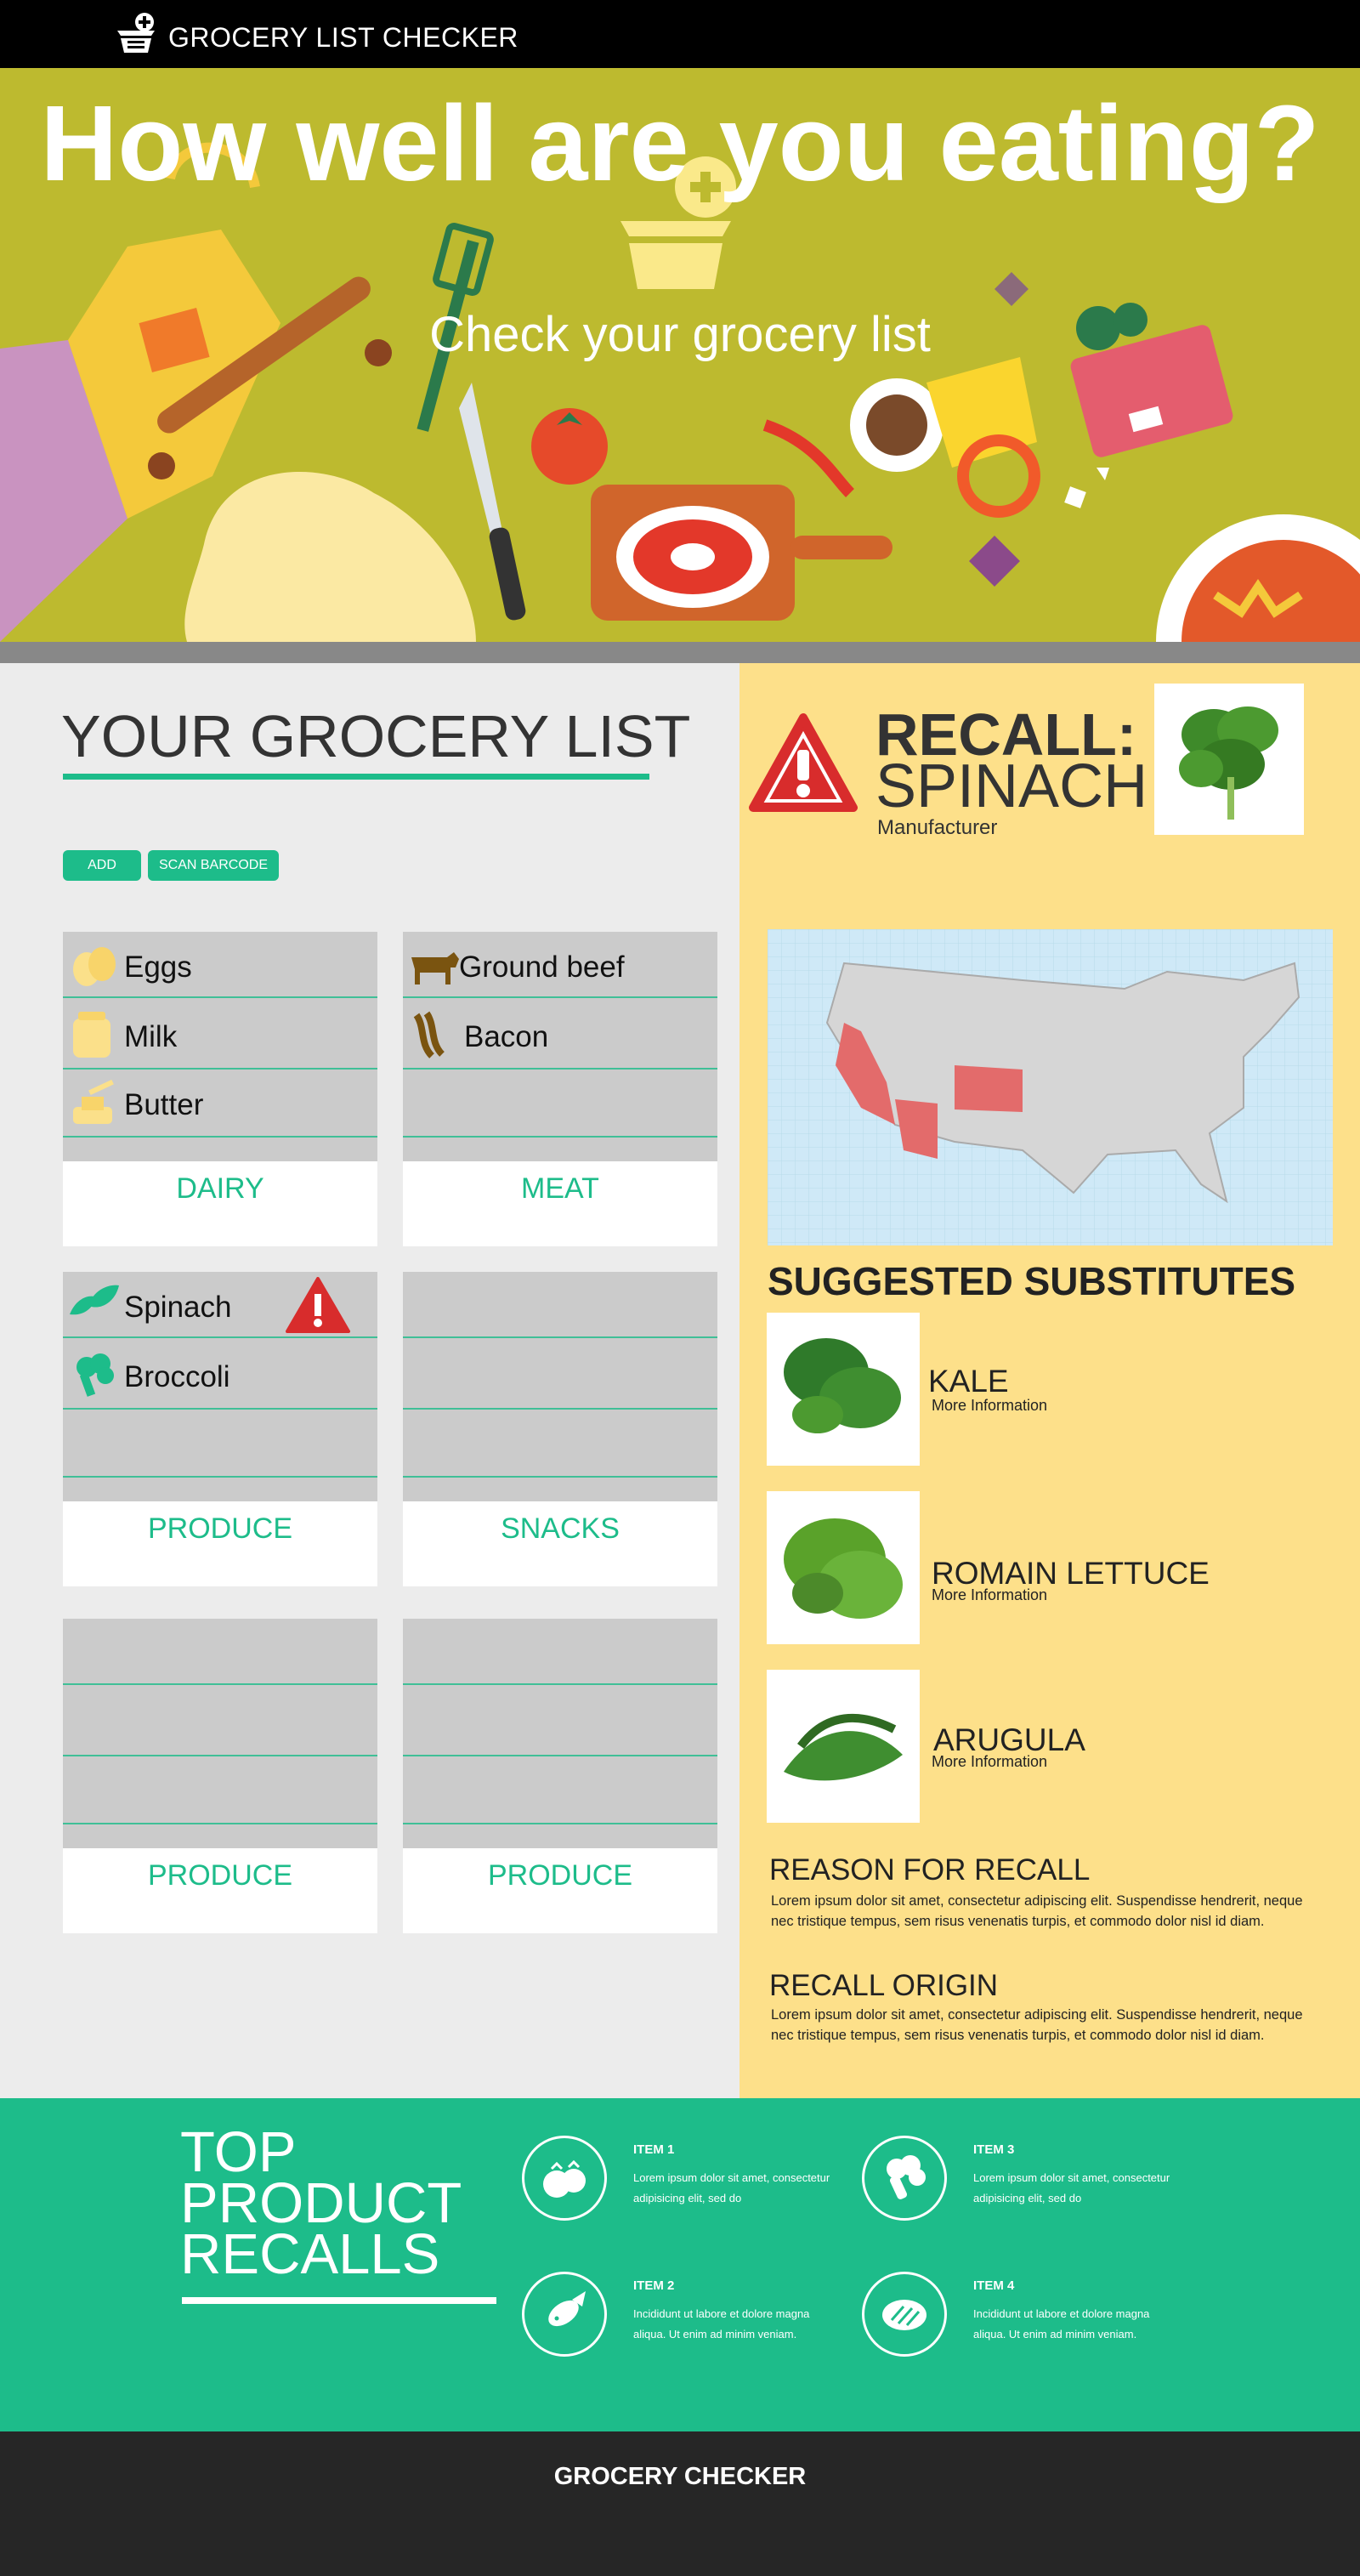 The image size is (1360, 2576). I want to click on steak-icon, so click(905, 2315).